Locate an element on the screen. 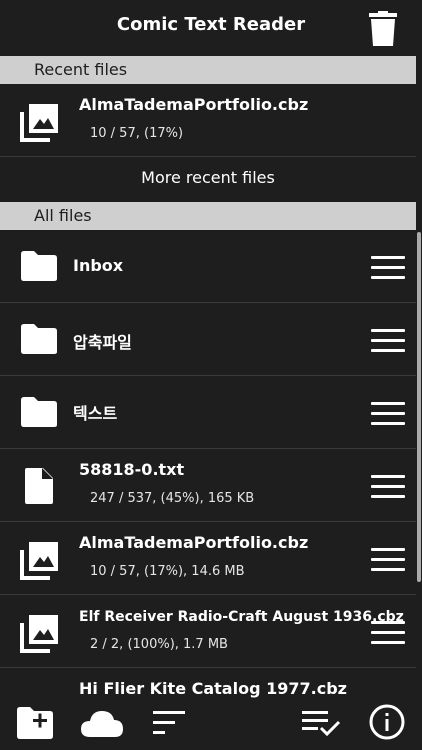 The width and height of the screenshot is (422, 750). bottom-toolbar is located at coordinates (211, 725).